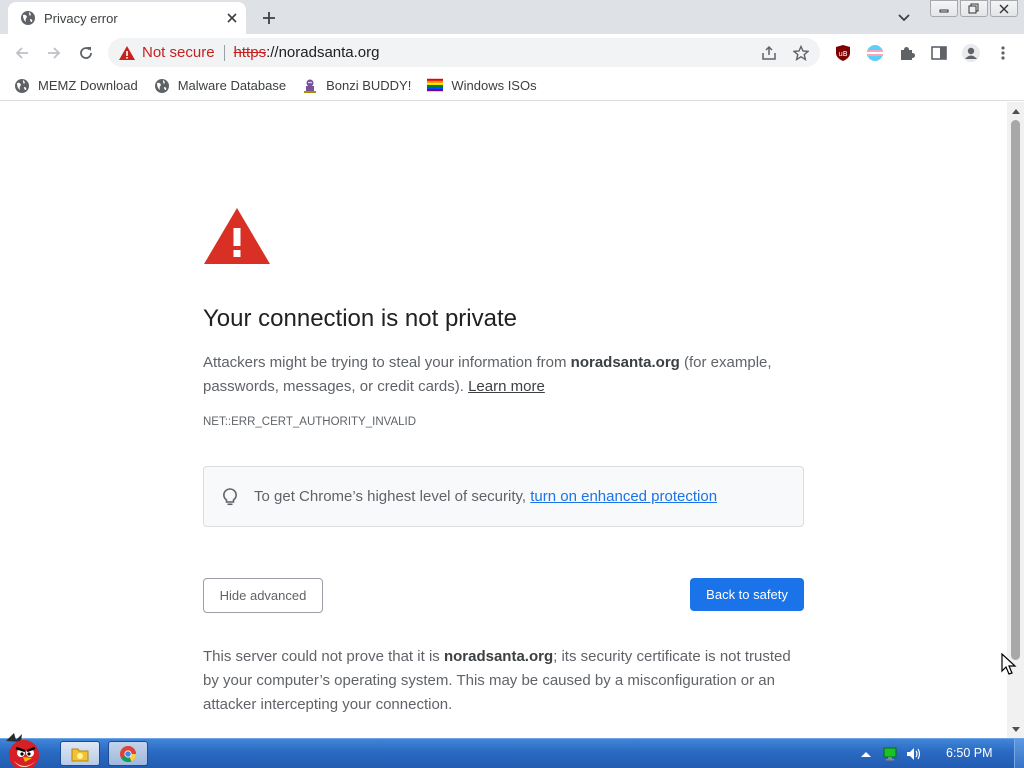  I want to click on mouse-cursor-icon, so click(1009, 664).